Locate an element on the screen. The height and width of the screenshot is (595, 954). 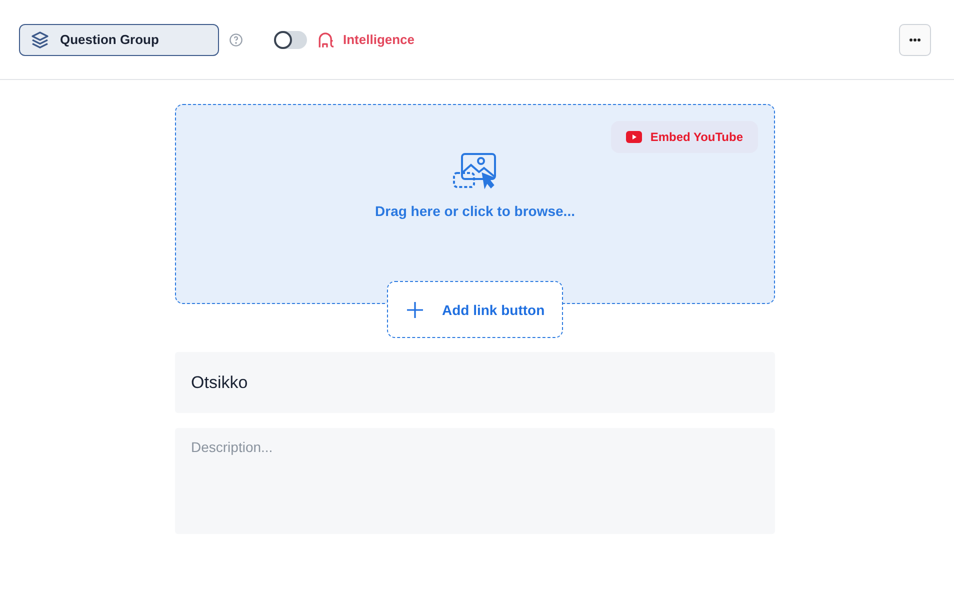
image-upload-icon is located at coordinates (475, 172).